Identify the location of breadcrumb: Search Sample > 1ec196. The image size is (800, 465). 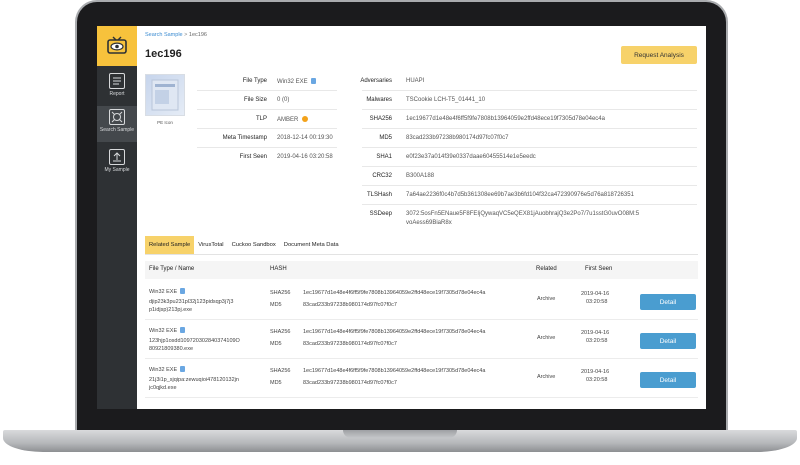
(176, 35).